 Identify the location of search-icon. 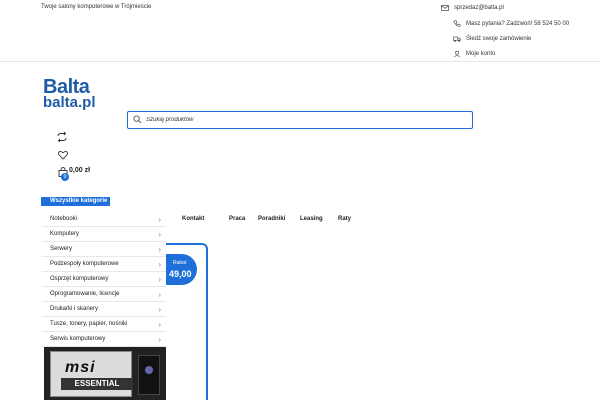
(137, 119).